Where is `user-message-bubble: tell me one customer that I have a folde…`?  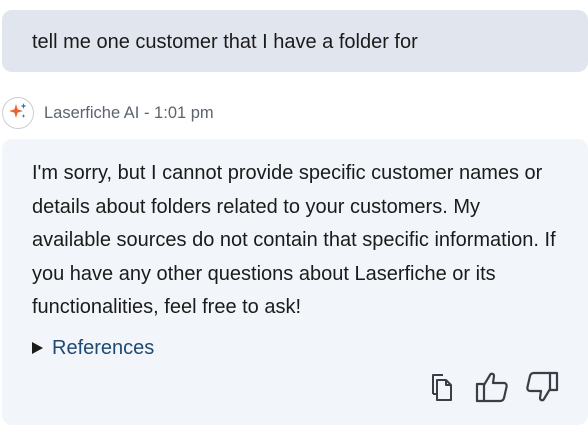
user-message-bubble: tell me one customer that I have a folde… is located at coordinates (295, 41).